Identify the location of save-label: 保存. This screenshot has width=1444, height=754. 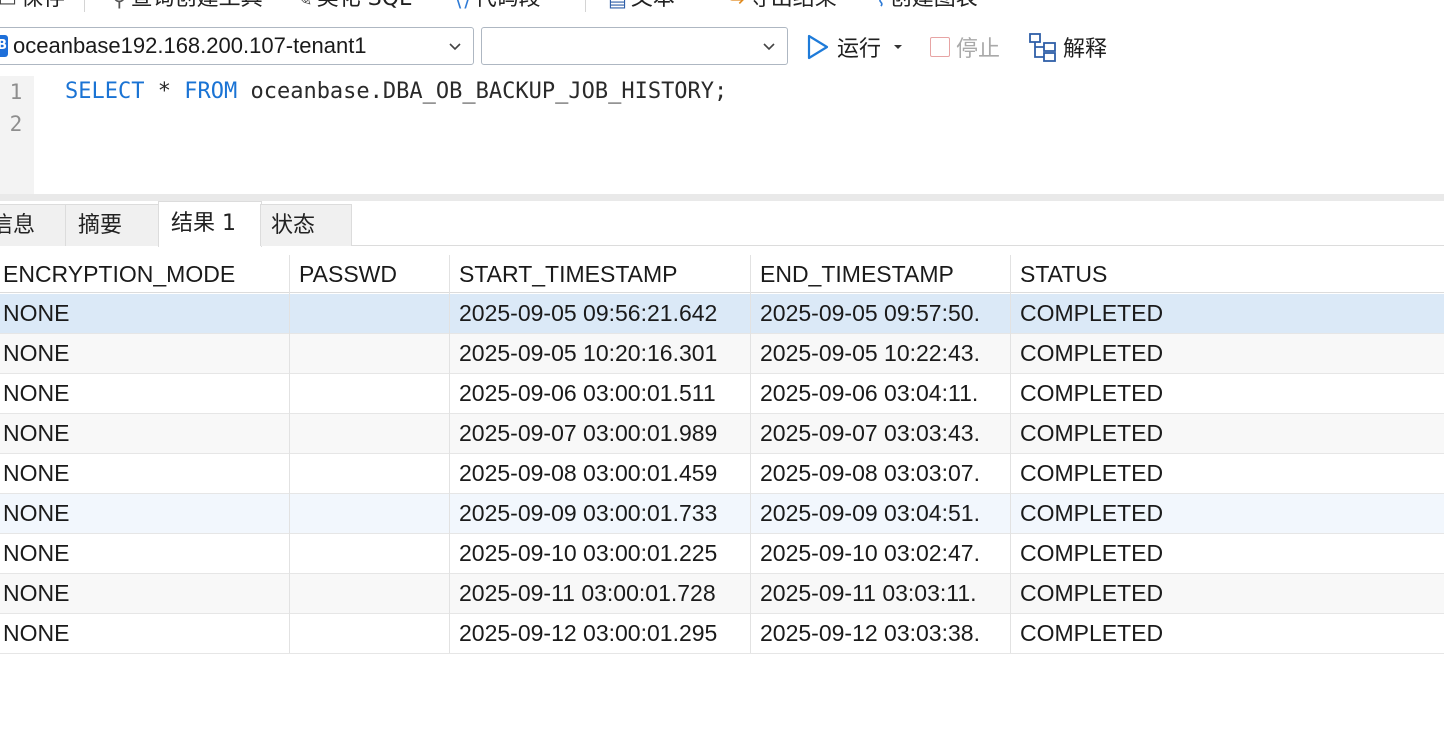
(43, 6).